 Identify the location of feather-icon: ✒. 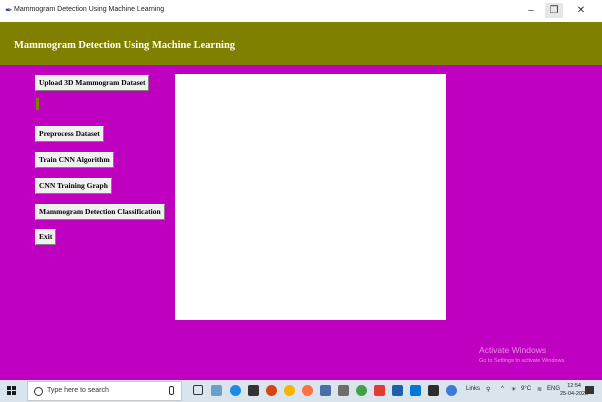
(9, 10).